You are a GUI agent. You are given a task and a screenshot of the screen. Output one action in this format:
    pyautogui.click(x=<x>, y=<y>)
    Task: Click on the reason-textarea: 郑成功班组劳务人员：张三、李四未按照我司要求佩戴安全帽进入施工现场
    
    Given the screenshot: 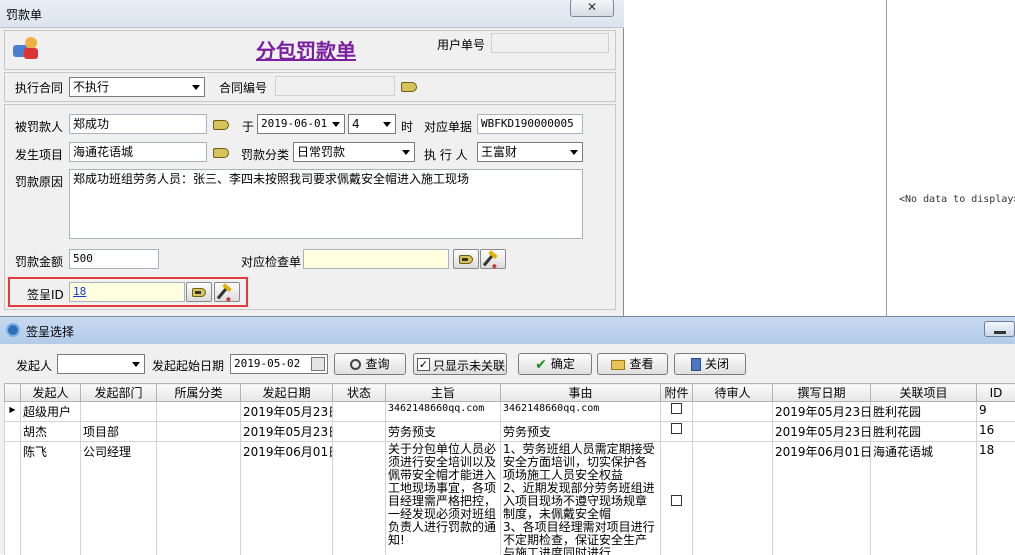 What is the action you would take?
    pyautogui.click(x=326, y=204)
    